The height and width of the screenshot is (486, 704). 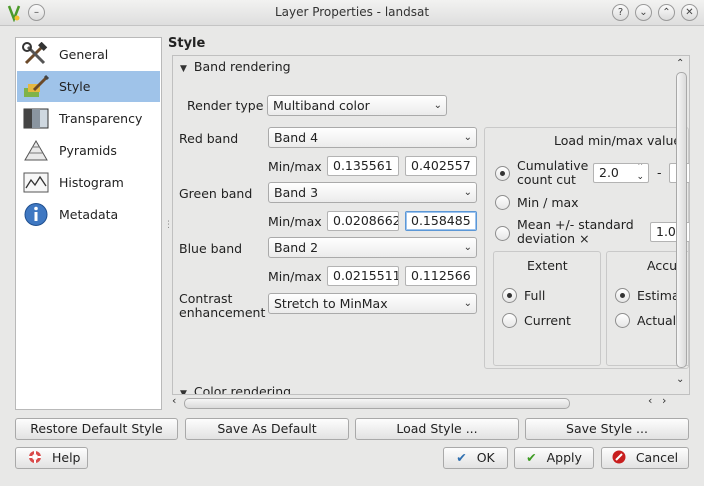 What do you see at coordinates (509, 295) in the screenshot?
I see `extent-full-radio` at bounding box center [509, 295].